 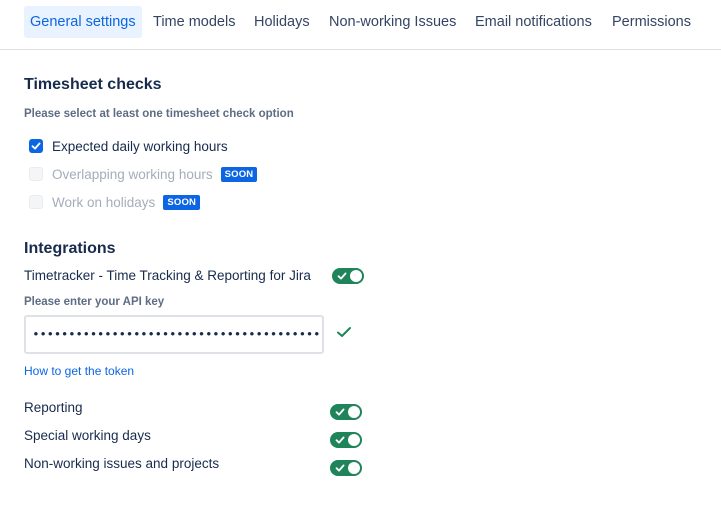 I want to click on special-working-days-label: Special working days, so click(x=87, y=435).